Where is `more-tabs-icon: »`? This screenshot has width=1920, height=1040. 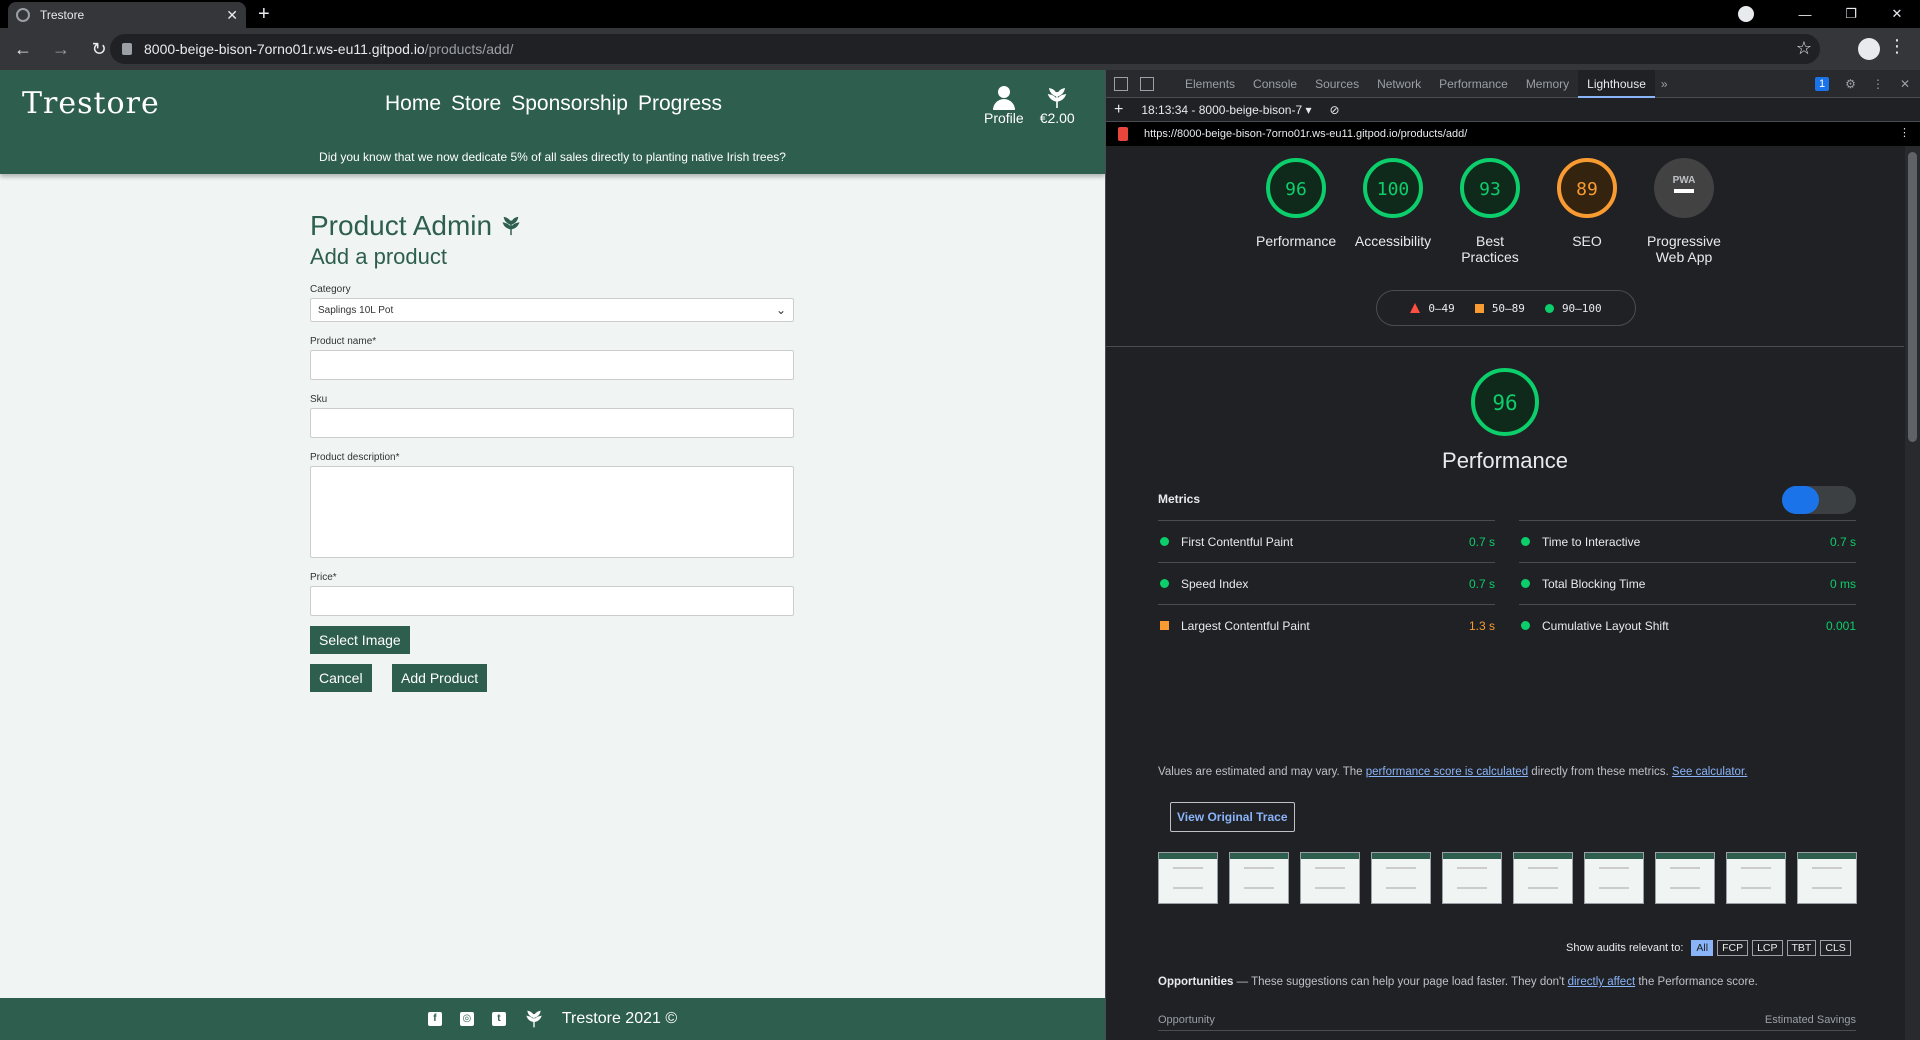 more-tabs-icon: » is located at coordinates (1661, 84).